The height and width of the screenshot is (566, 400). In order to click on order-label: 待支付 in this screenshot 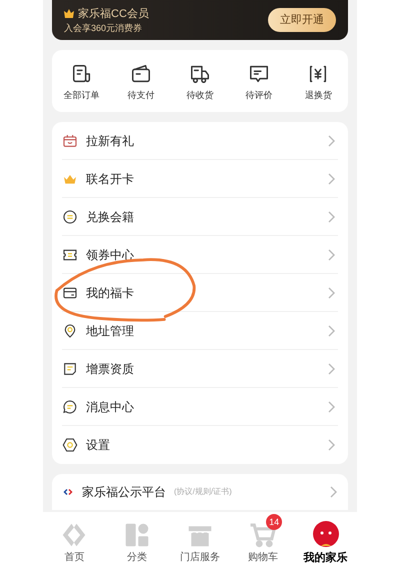, I will do `click(140, 95)`.